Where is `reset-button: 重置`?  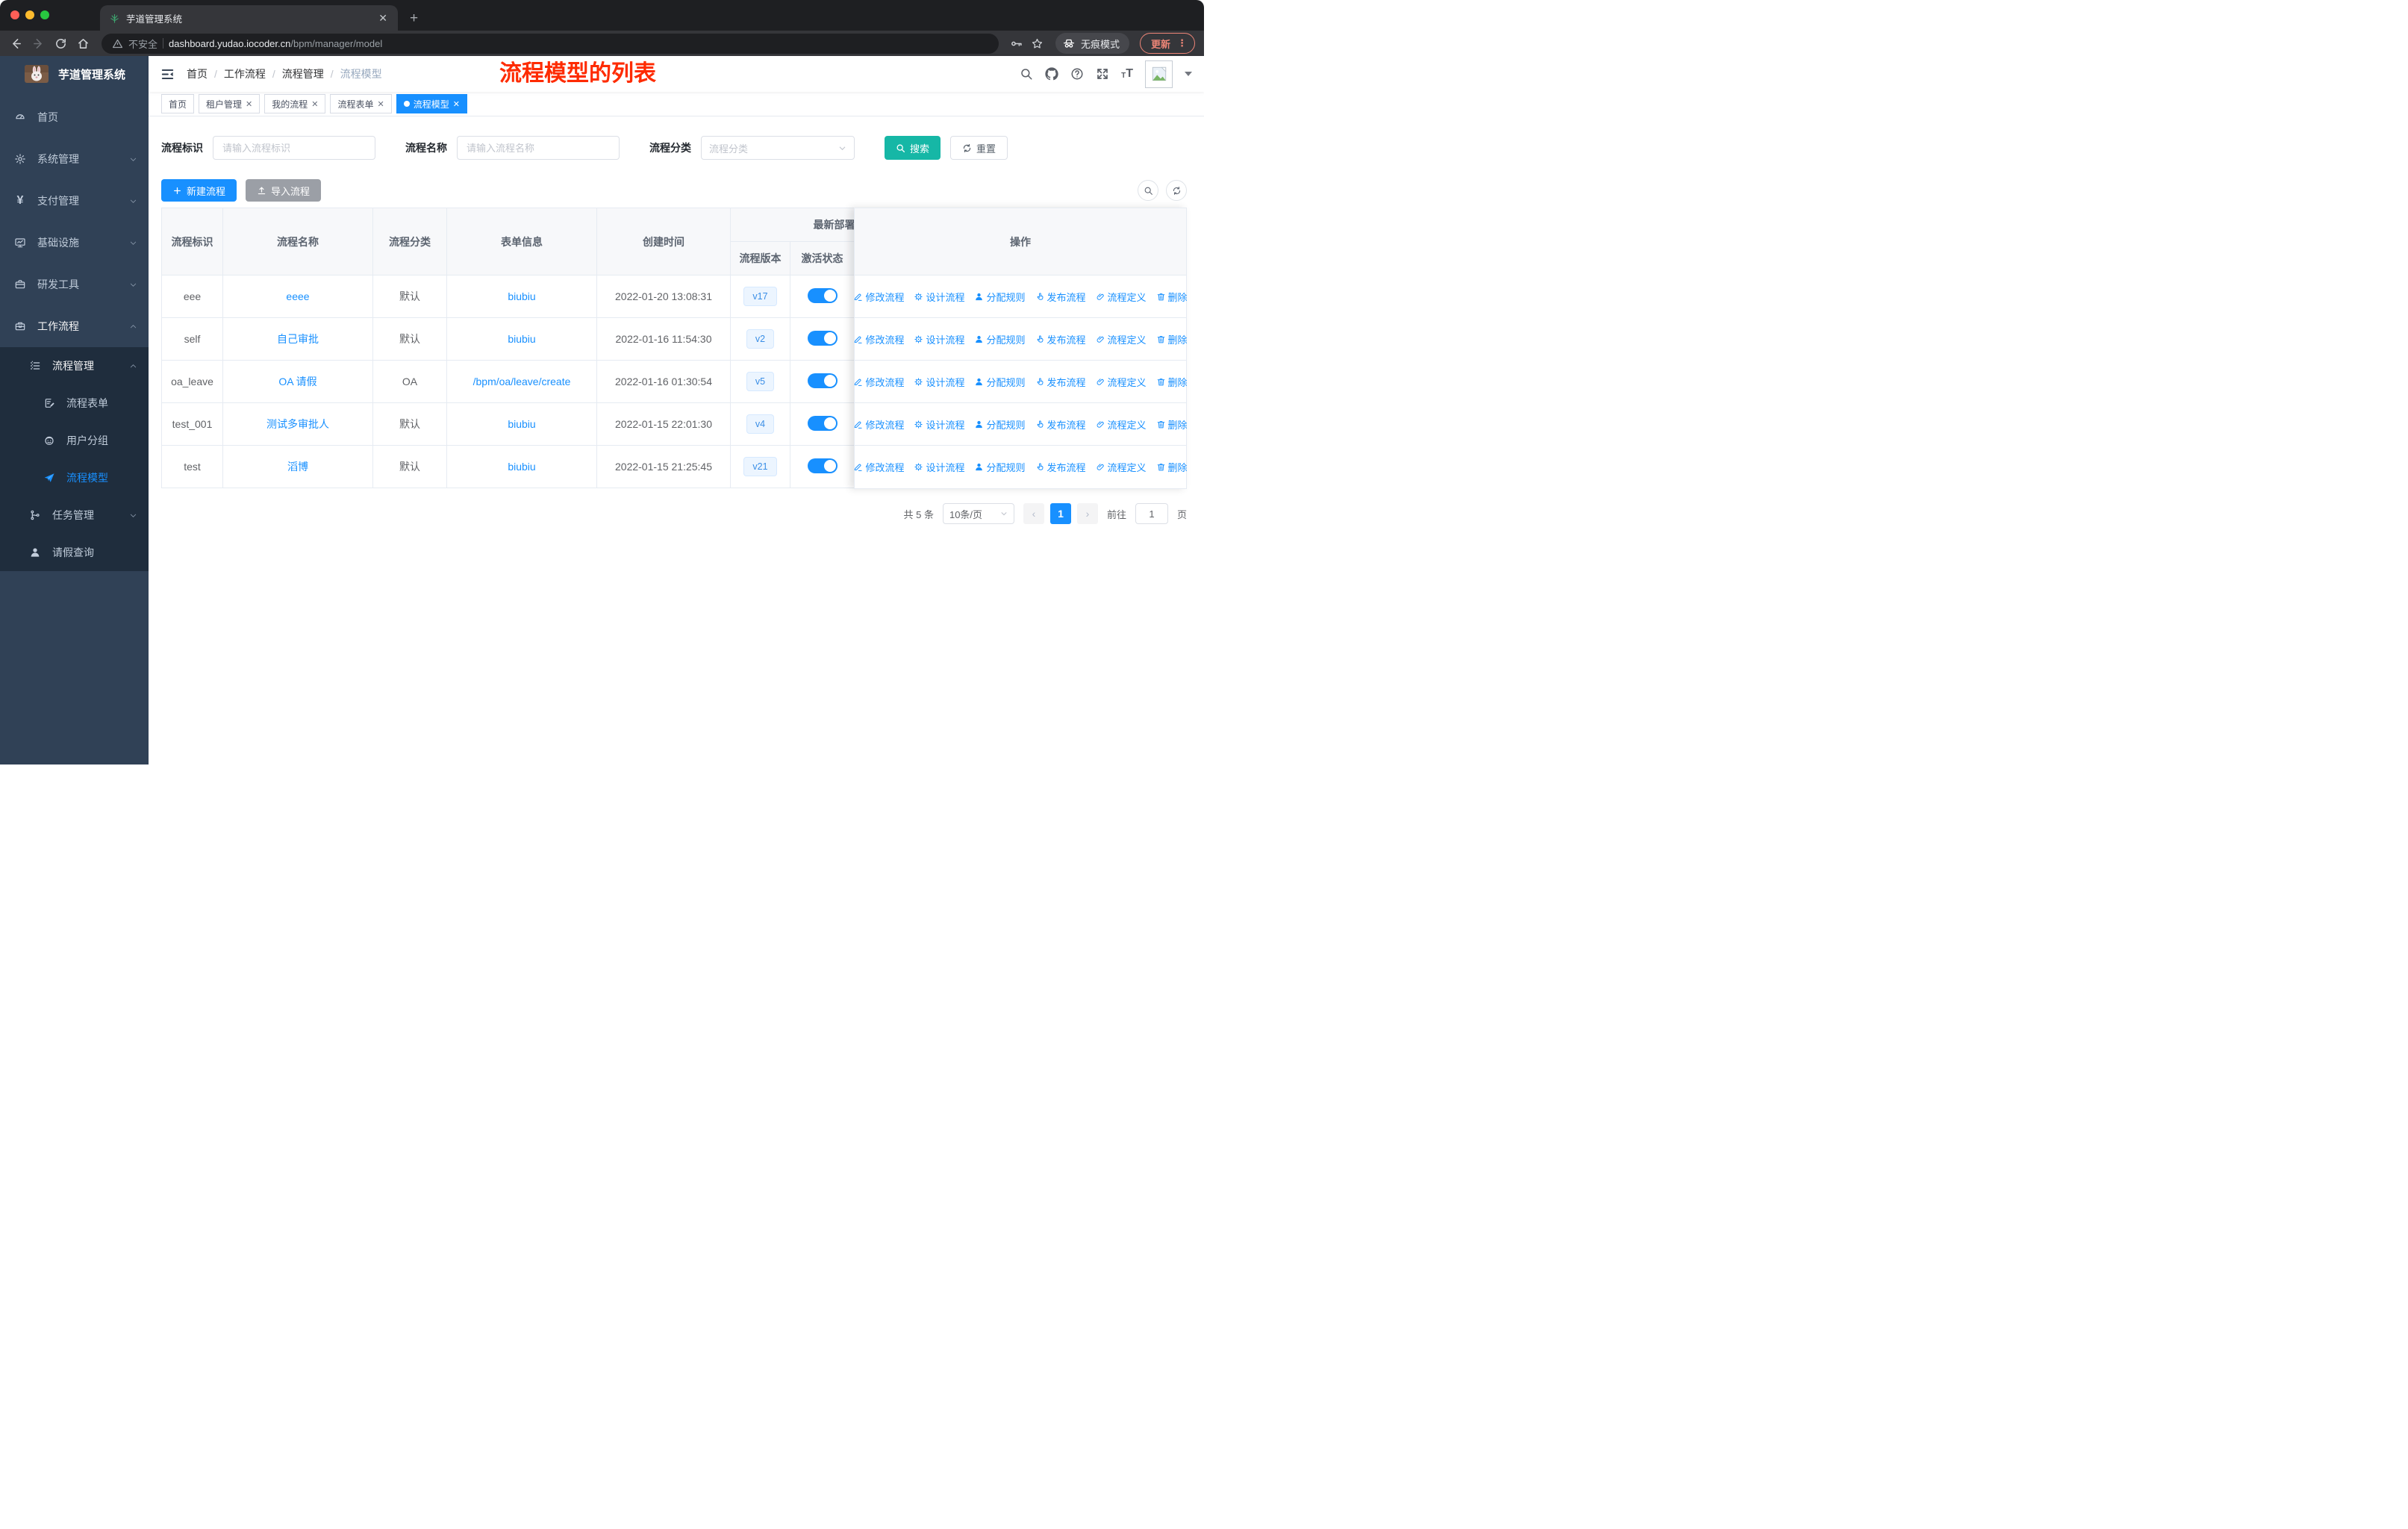
reset-button: 重置 is located at coordinates (979, 148).